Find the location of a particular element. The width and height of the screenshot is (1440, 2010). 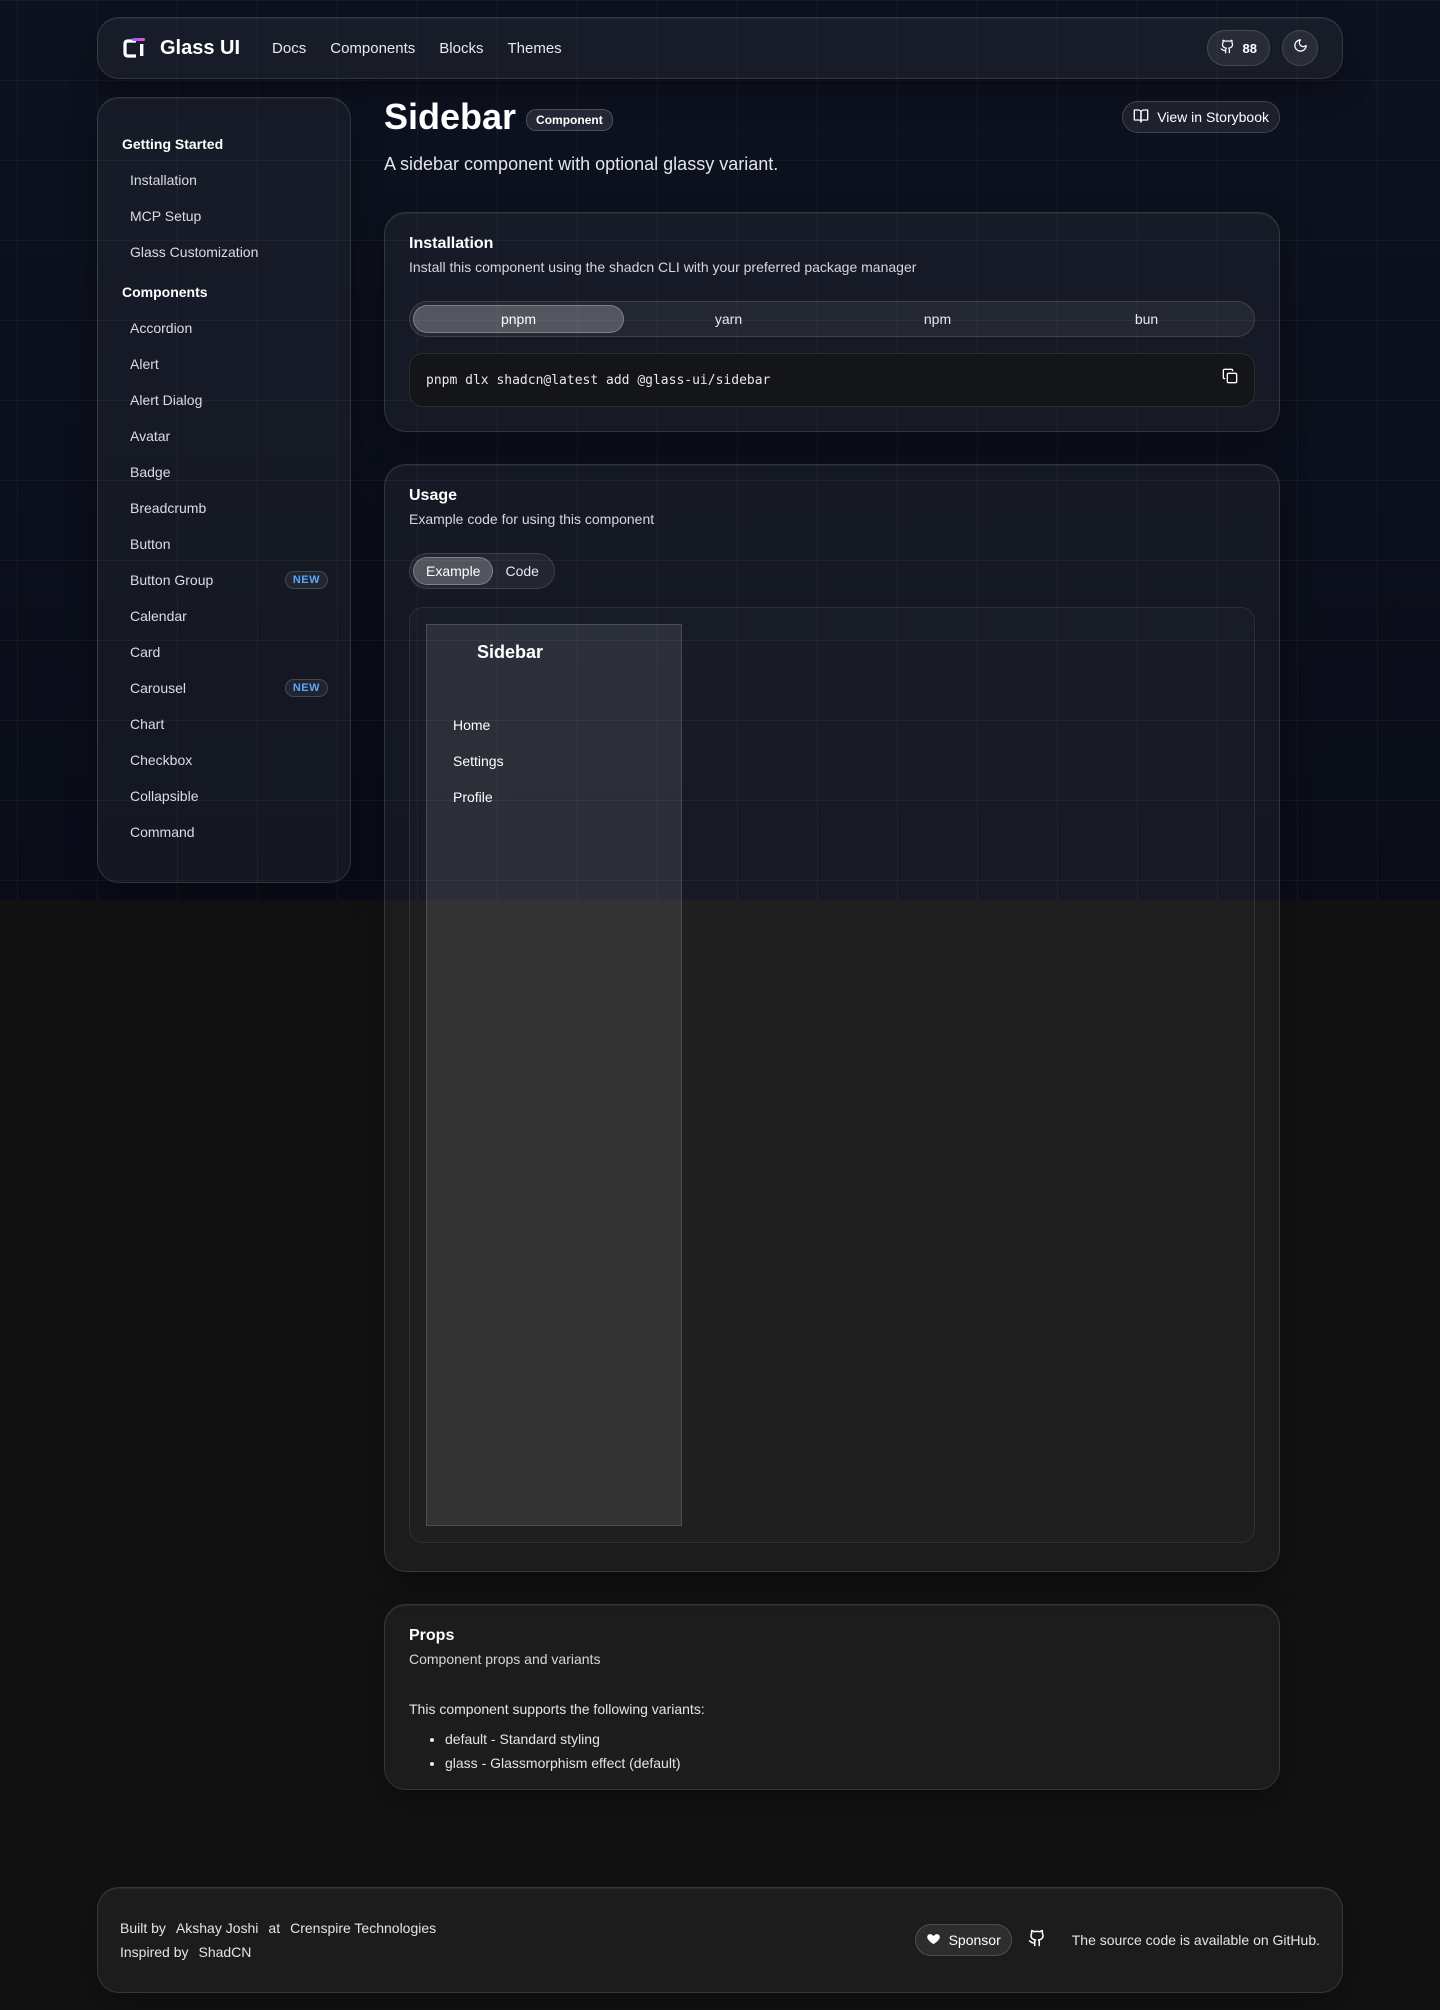

copy-icon is located at coordinates (1230, 378).